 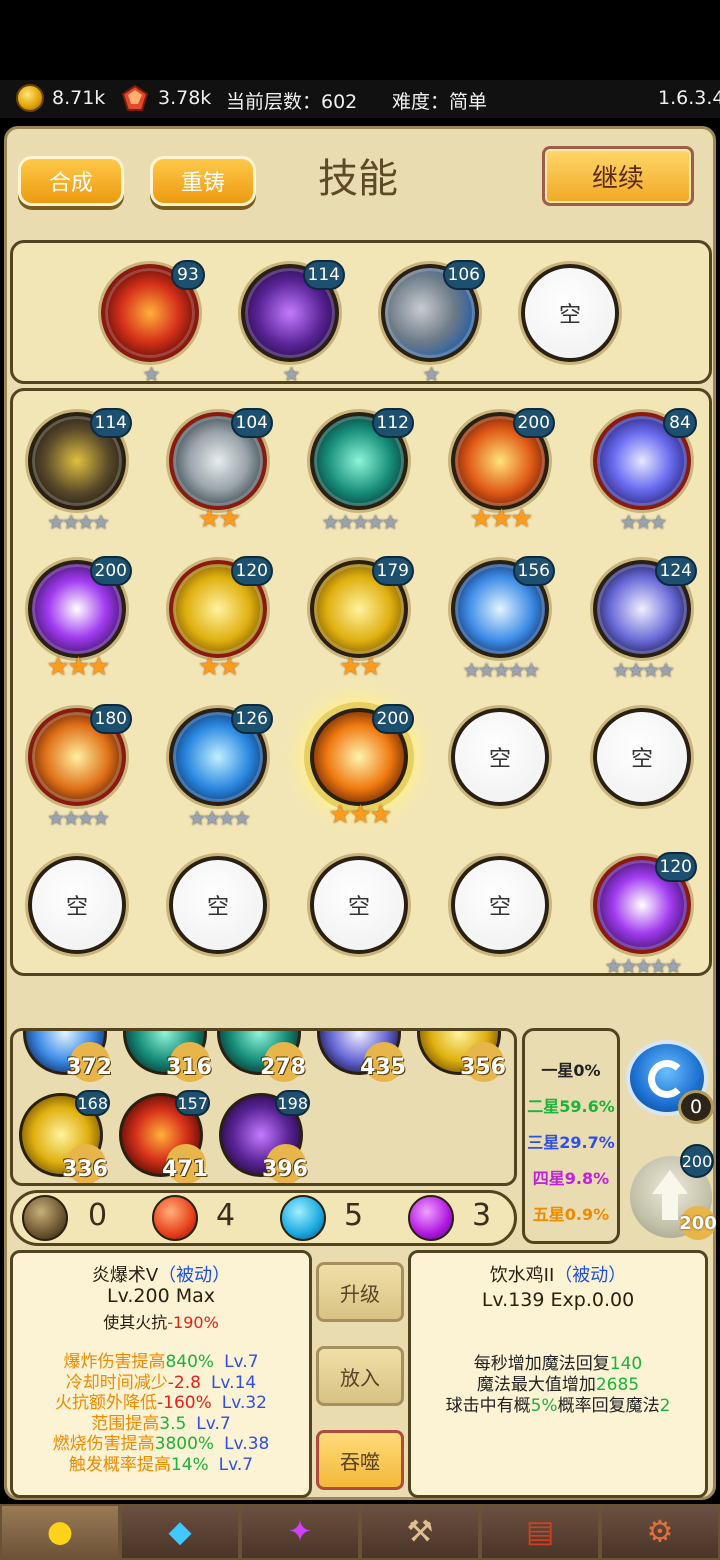 I want to click on earth-orb-count: 0, so click(x=98, y=1215).